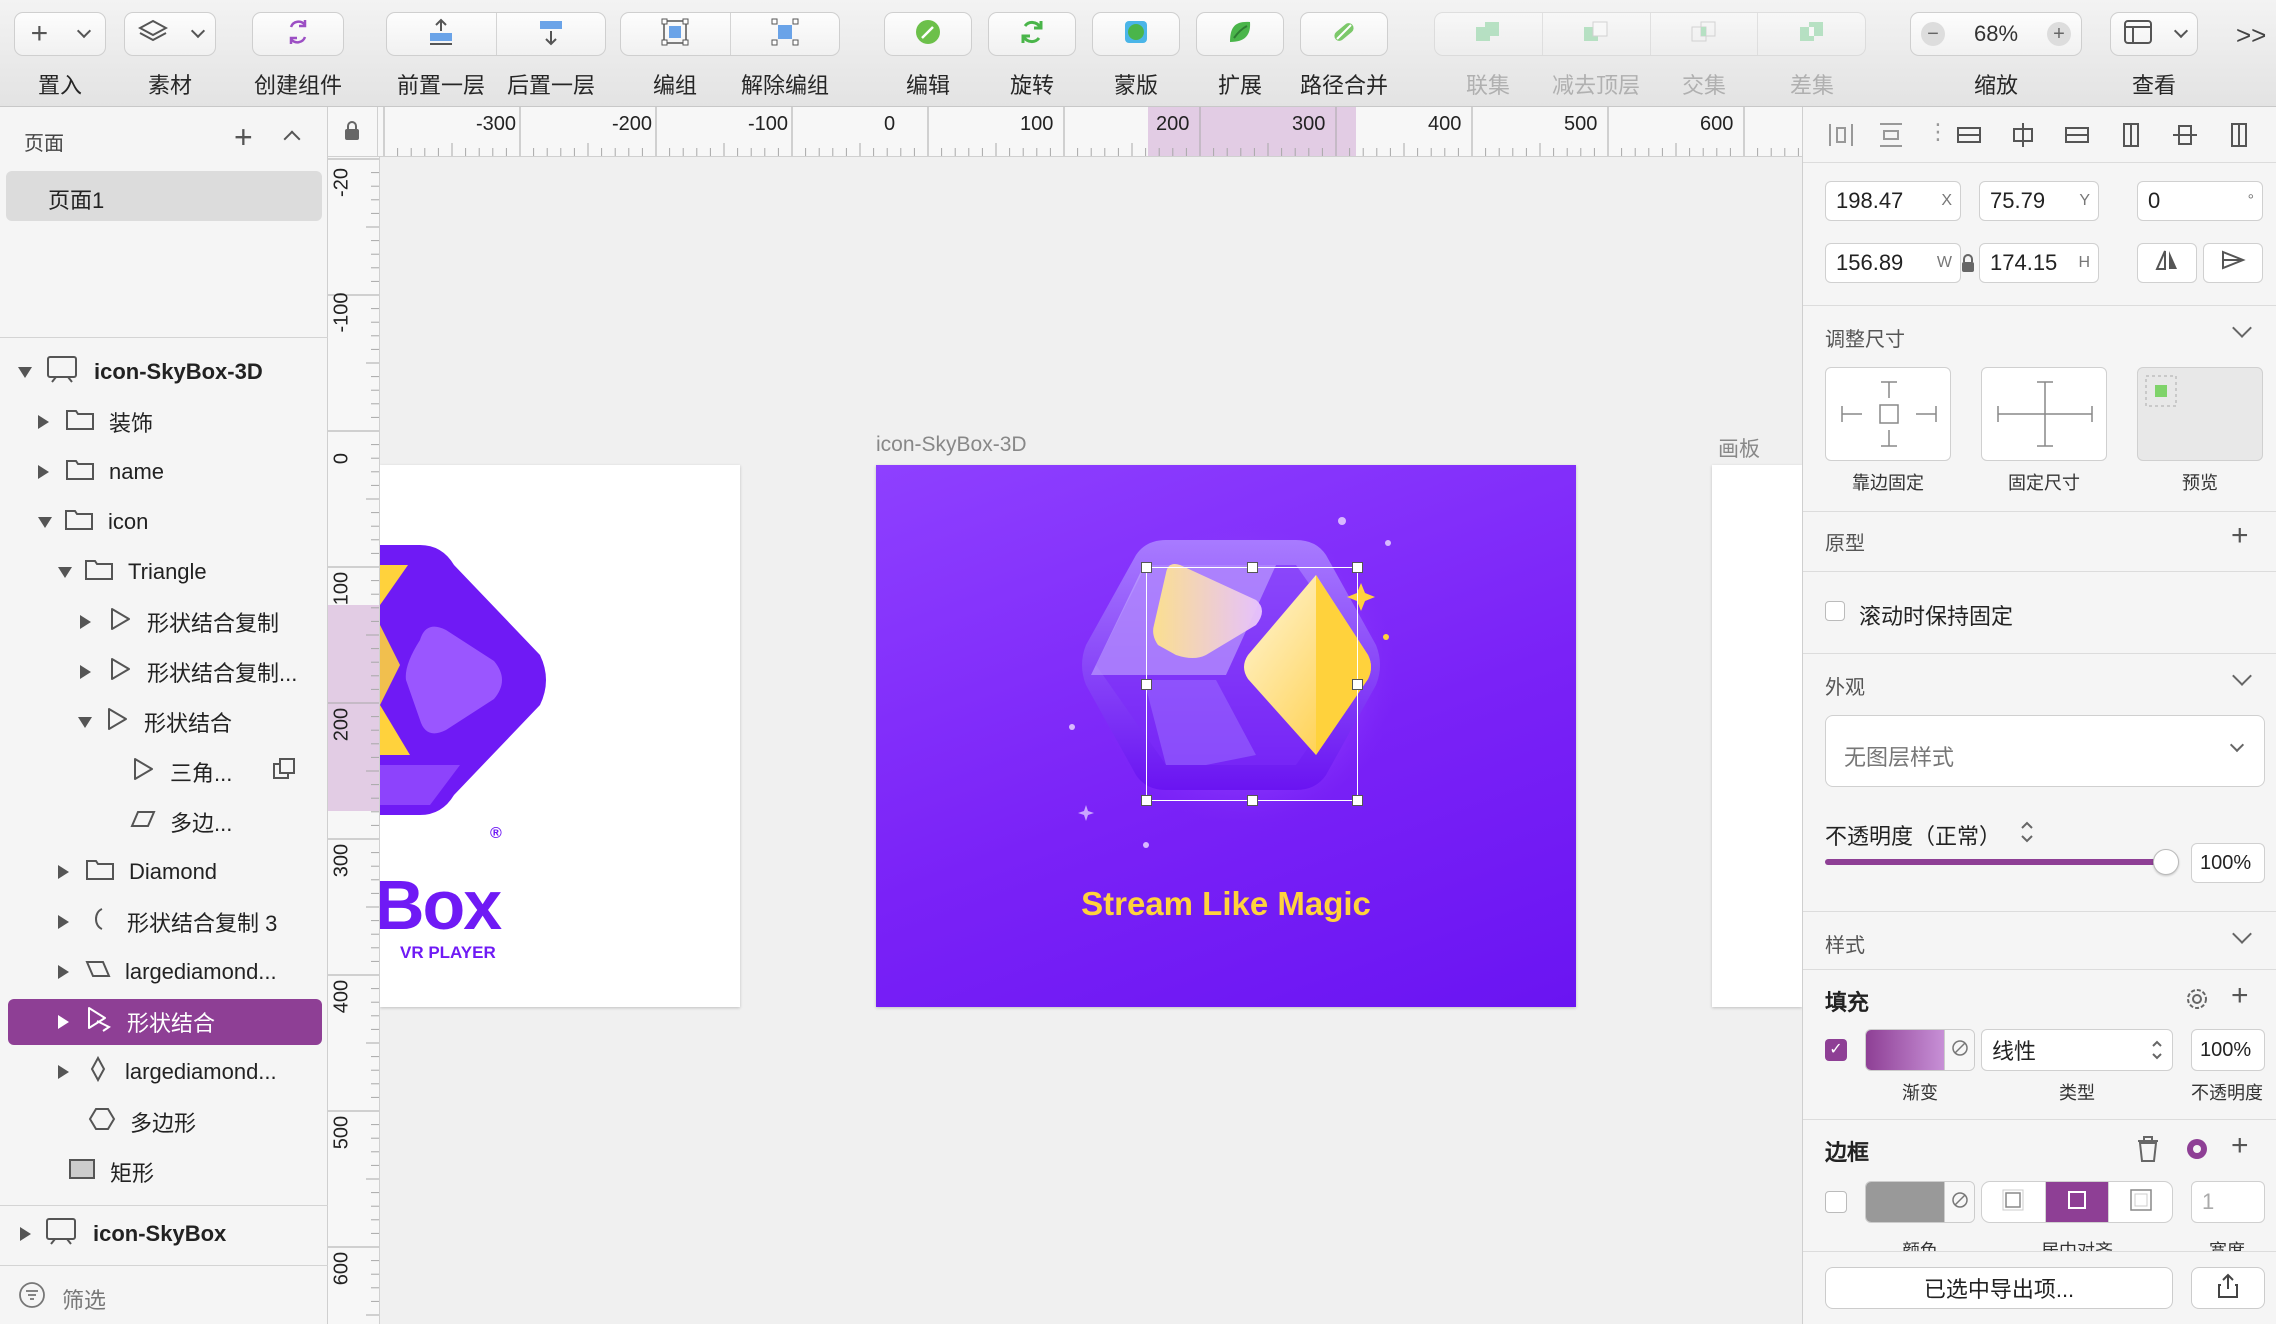 Image resolution: width=2276 pixels, height=1324 pixels. I want to click on intersect-button, so click(1705, 34).